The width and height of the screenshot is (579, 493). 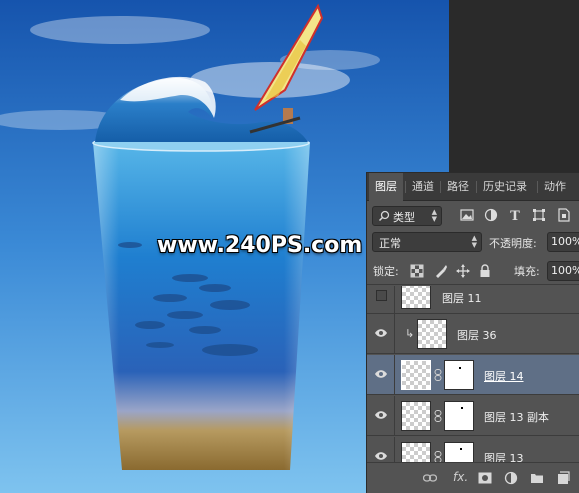 I want to click on layer-list: 图层 11 ↳ 图层 36 图层 14 图层 13 副本 图层 13, so click(x=473, y=374).